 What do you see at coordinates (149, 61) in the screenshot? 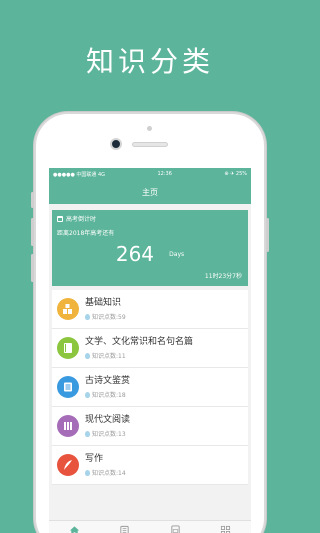
I see `promo-title: 知识分类` at bounding box center [149, 61].